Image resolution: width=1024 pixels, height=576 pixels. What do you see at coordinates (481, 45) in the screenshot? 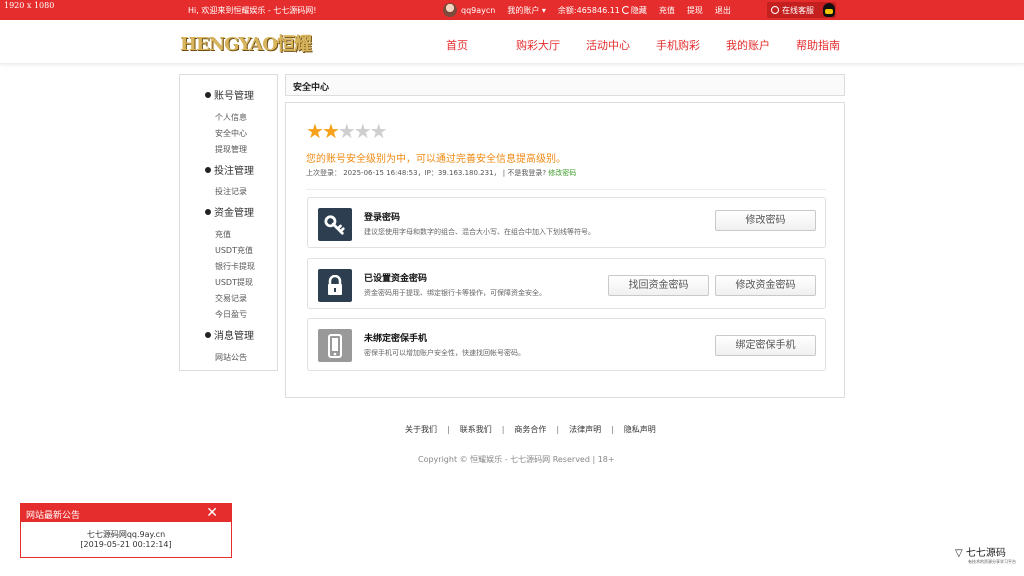
I see `nav-home: 首页` at bounding box center [481, 45].